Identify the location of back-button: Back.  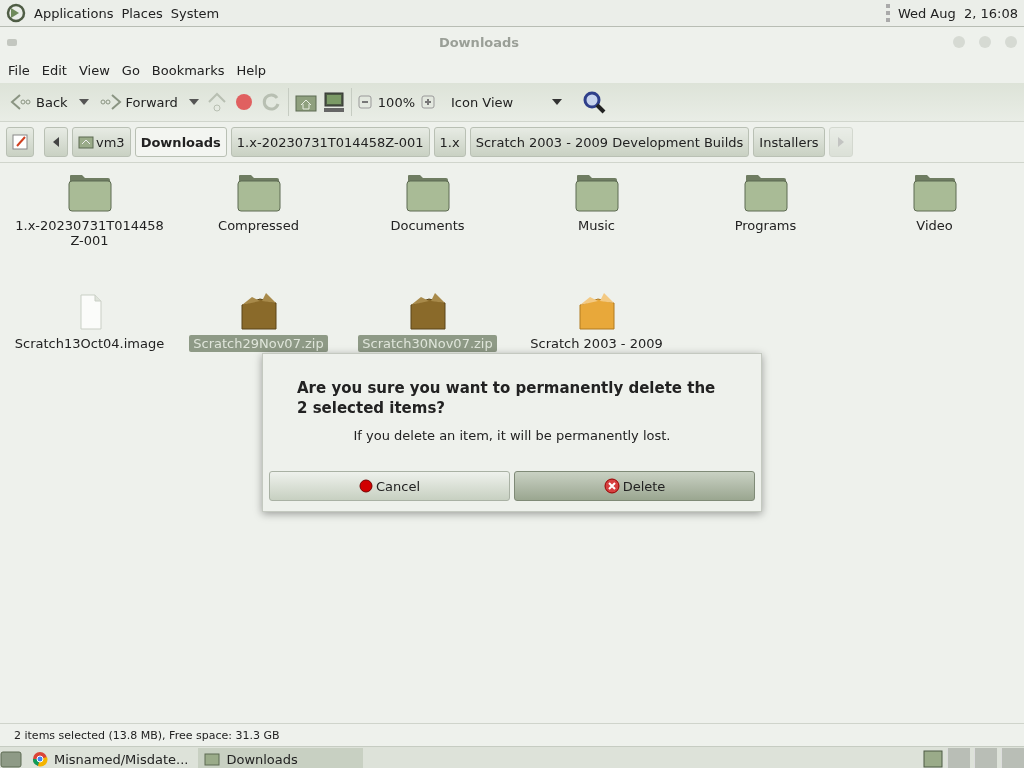
(39, 102).